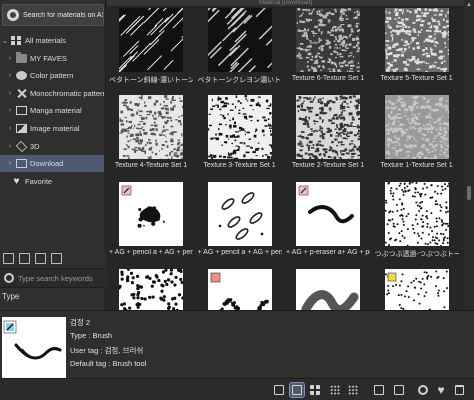 This screenshot has height=400, width=474. Describe the element at coordinates (416, 165) in the screenshot. I see `material-caption: Texture 1-Texture Set 1` at that location.